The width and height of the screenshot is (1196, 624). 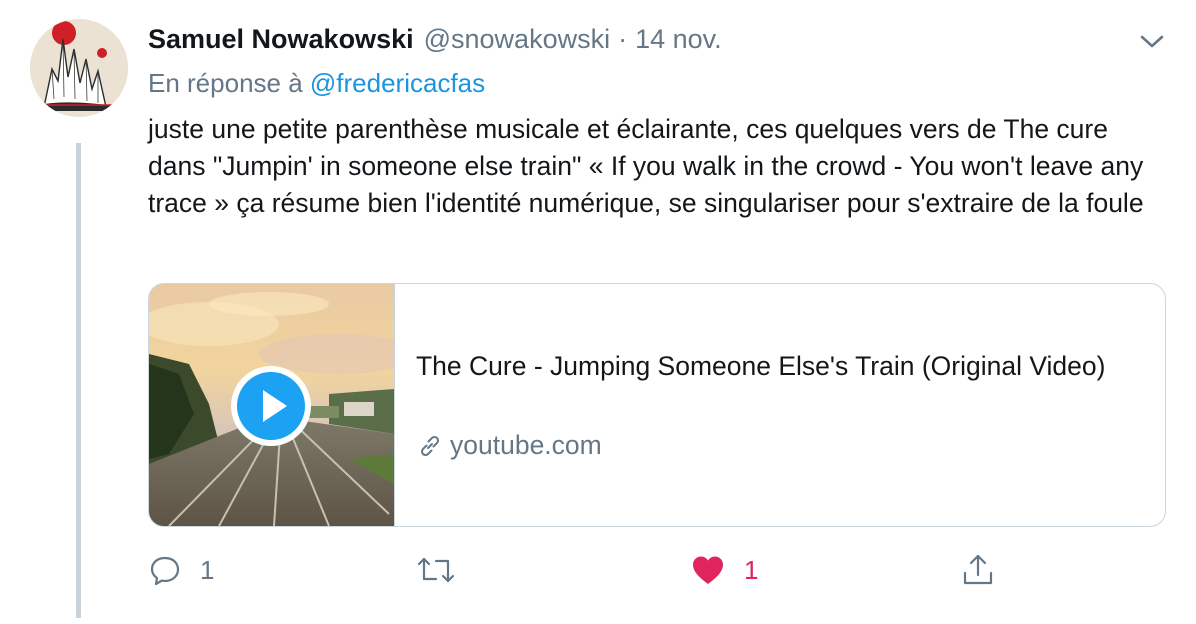 I want to click on reply-to-link: @fredericacfas, so click(x=397, y=83).